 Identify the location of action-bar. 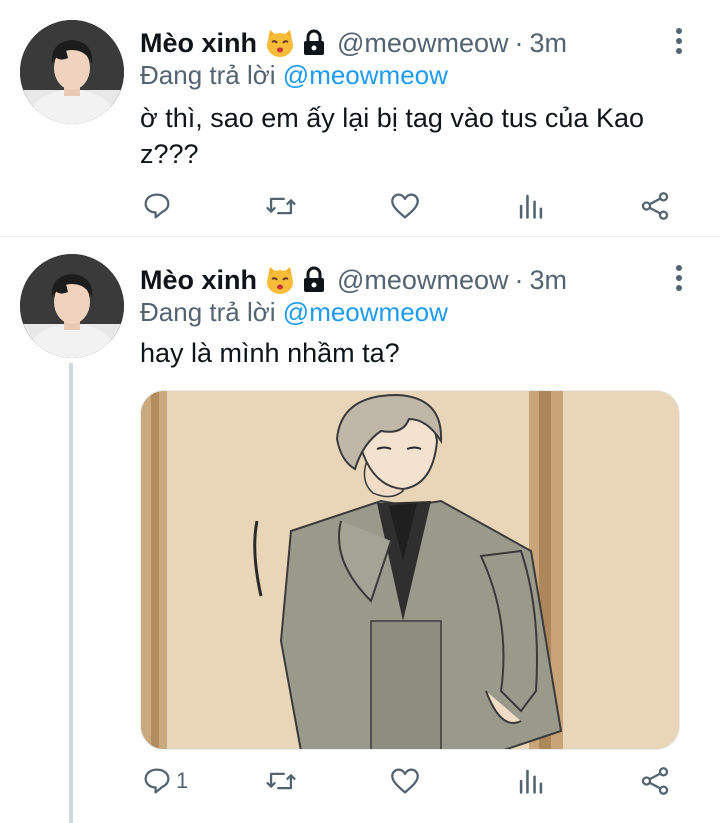
(410, 206).